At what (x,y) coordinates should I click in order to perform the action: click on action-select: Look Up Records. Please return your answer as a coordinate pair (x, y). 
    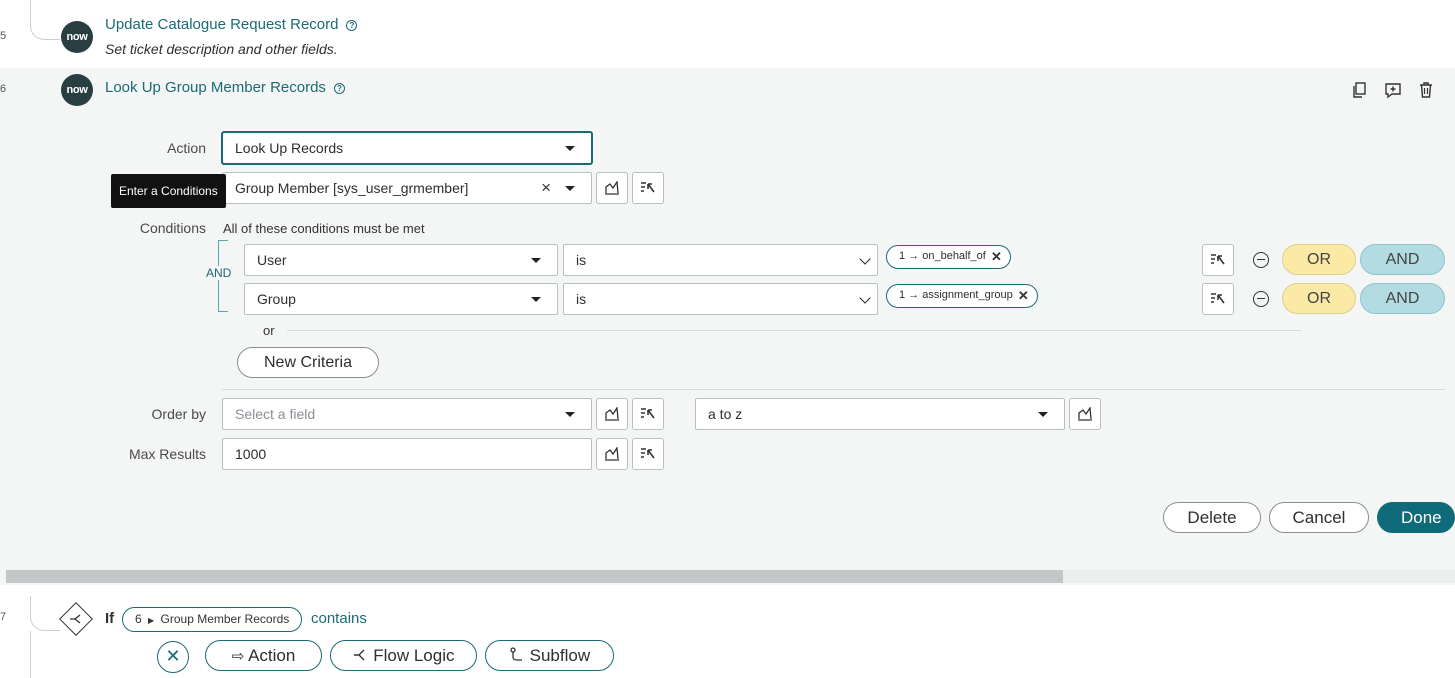
    Looking at the image, I should click on (407, 148).